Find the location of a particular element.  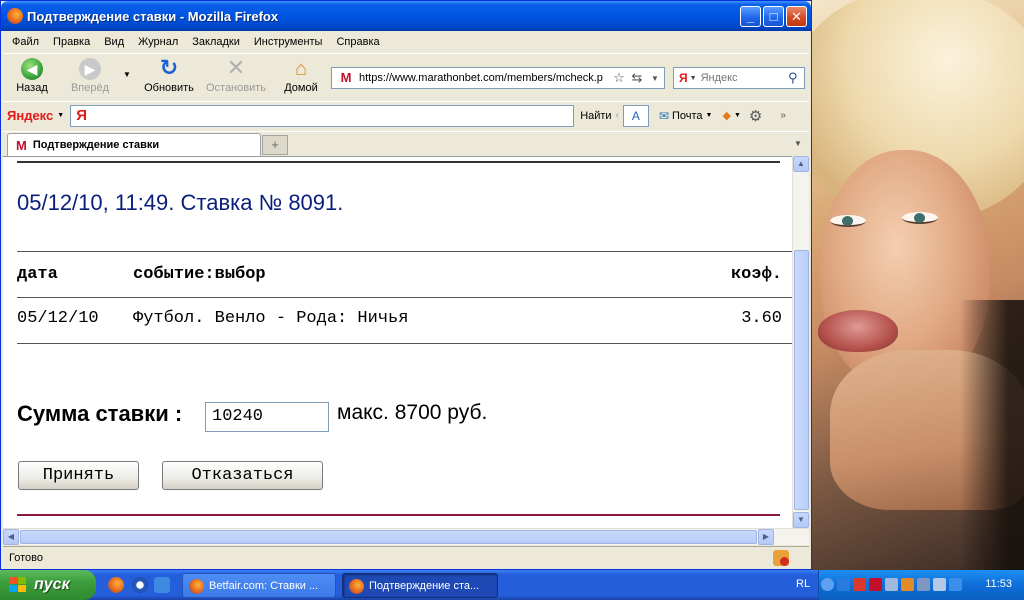

volume-icon is located at coordinates (891, 584).